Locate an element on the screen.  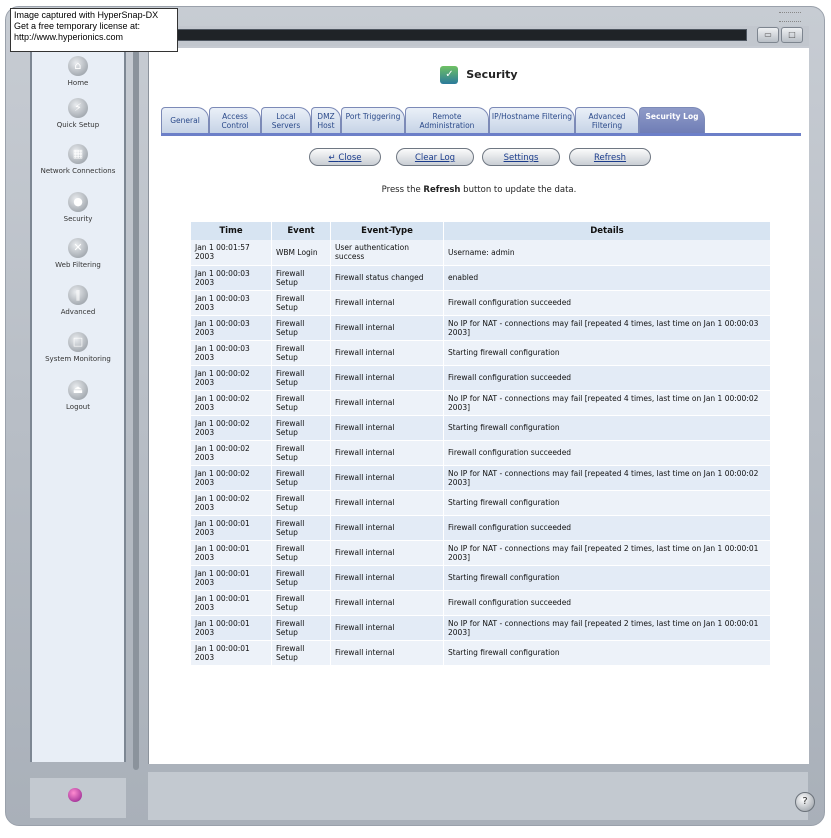
tab-dmz-host: DMZ Host is located at coordinates (326, 120).